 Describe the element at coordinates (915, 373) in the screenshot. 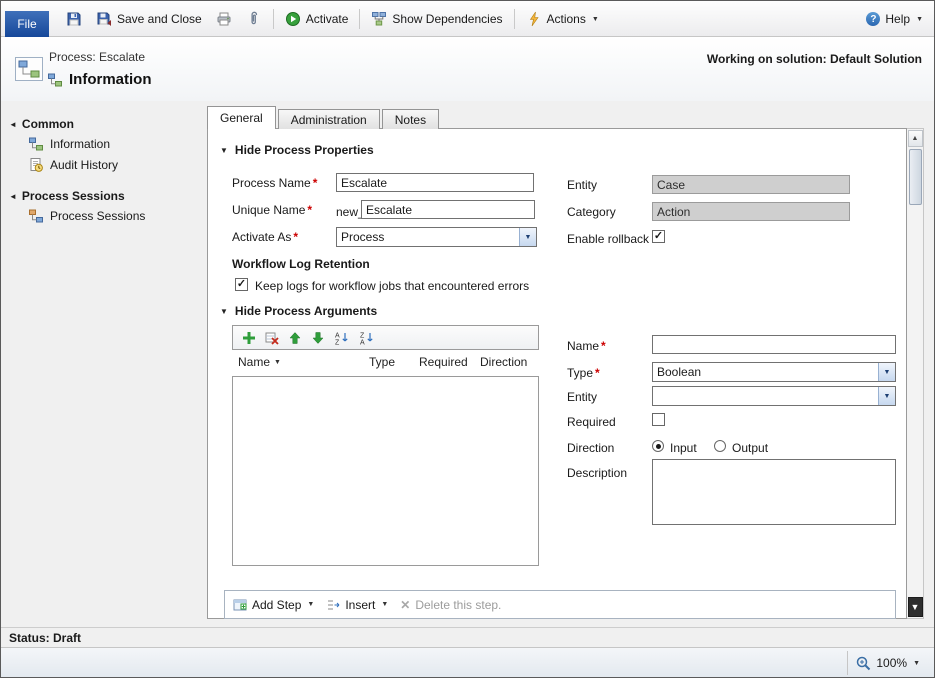

I see `vertical-scrollbar: ▲ ▼` at that location.